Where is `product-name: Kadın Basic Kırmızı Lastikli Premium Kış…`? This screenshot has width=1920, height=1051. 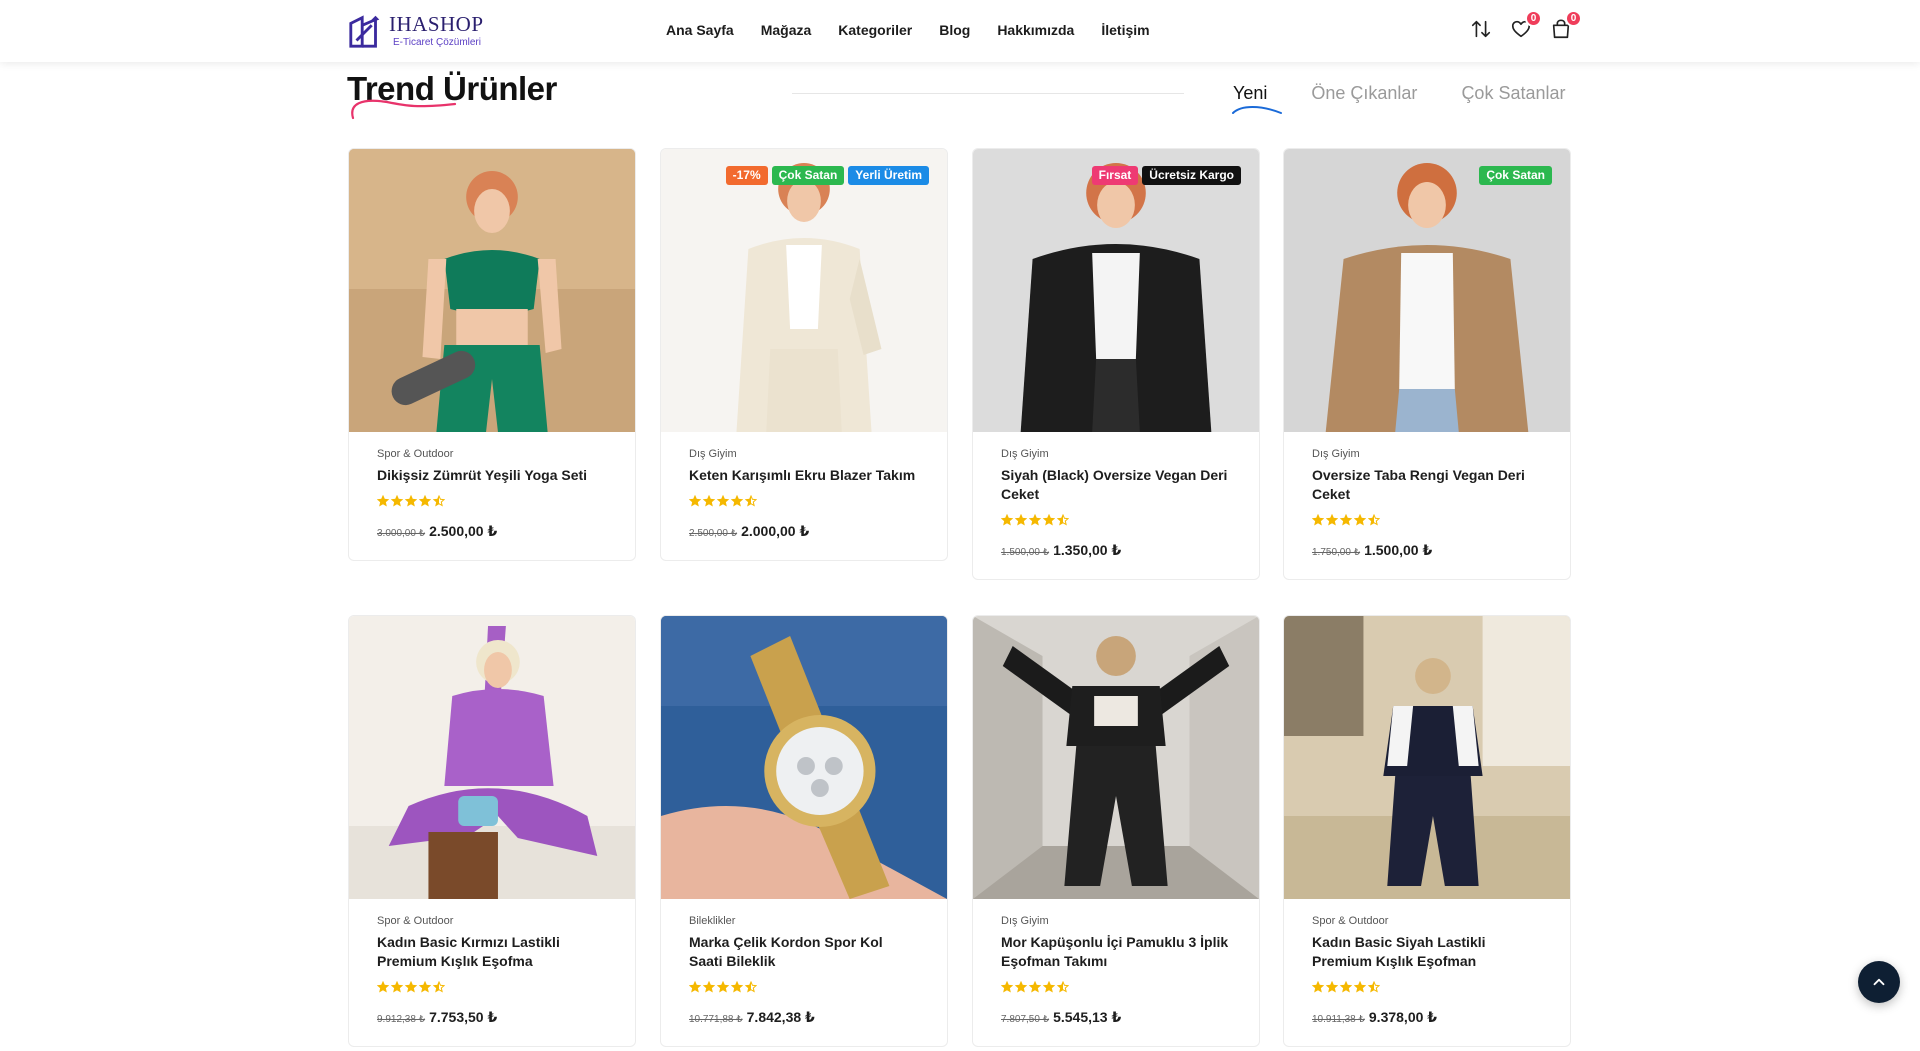 product-name: Kadın Basic Kırmızı Lastikli Premium Kış… is located at coordinates (492, 952).